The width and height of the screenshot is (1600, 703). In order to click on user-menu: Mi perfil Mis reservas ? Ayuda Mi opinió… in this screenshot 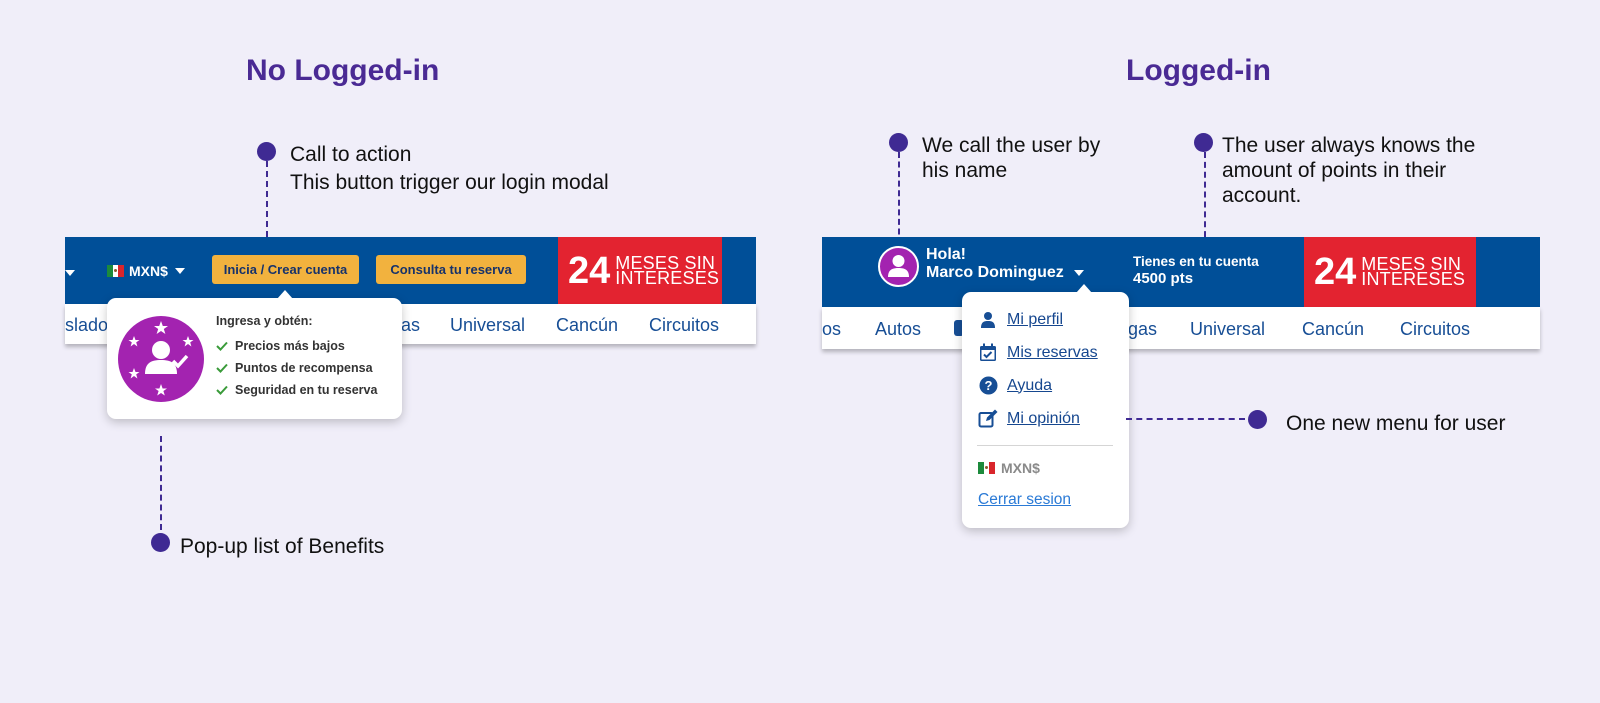, I will do `click(1045, 406)`.